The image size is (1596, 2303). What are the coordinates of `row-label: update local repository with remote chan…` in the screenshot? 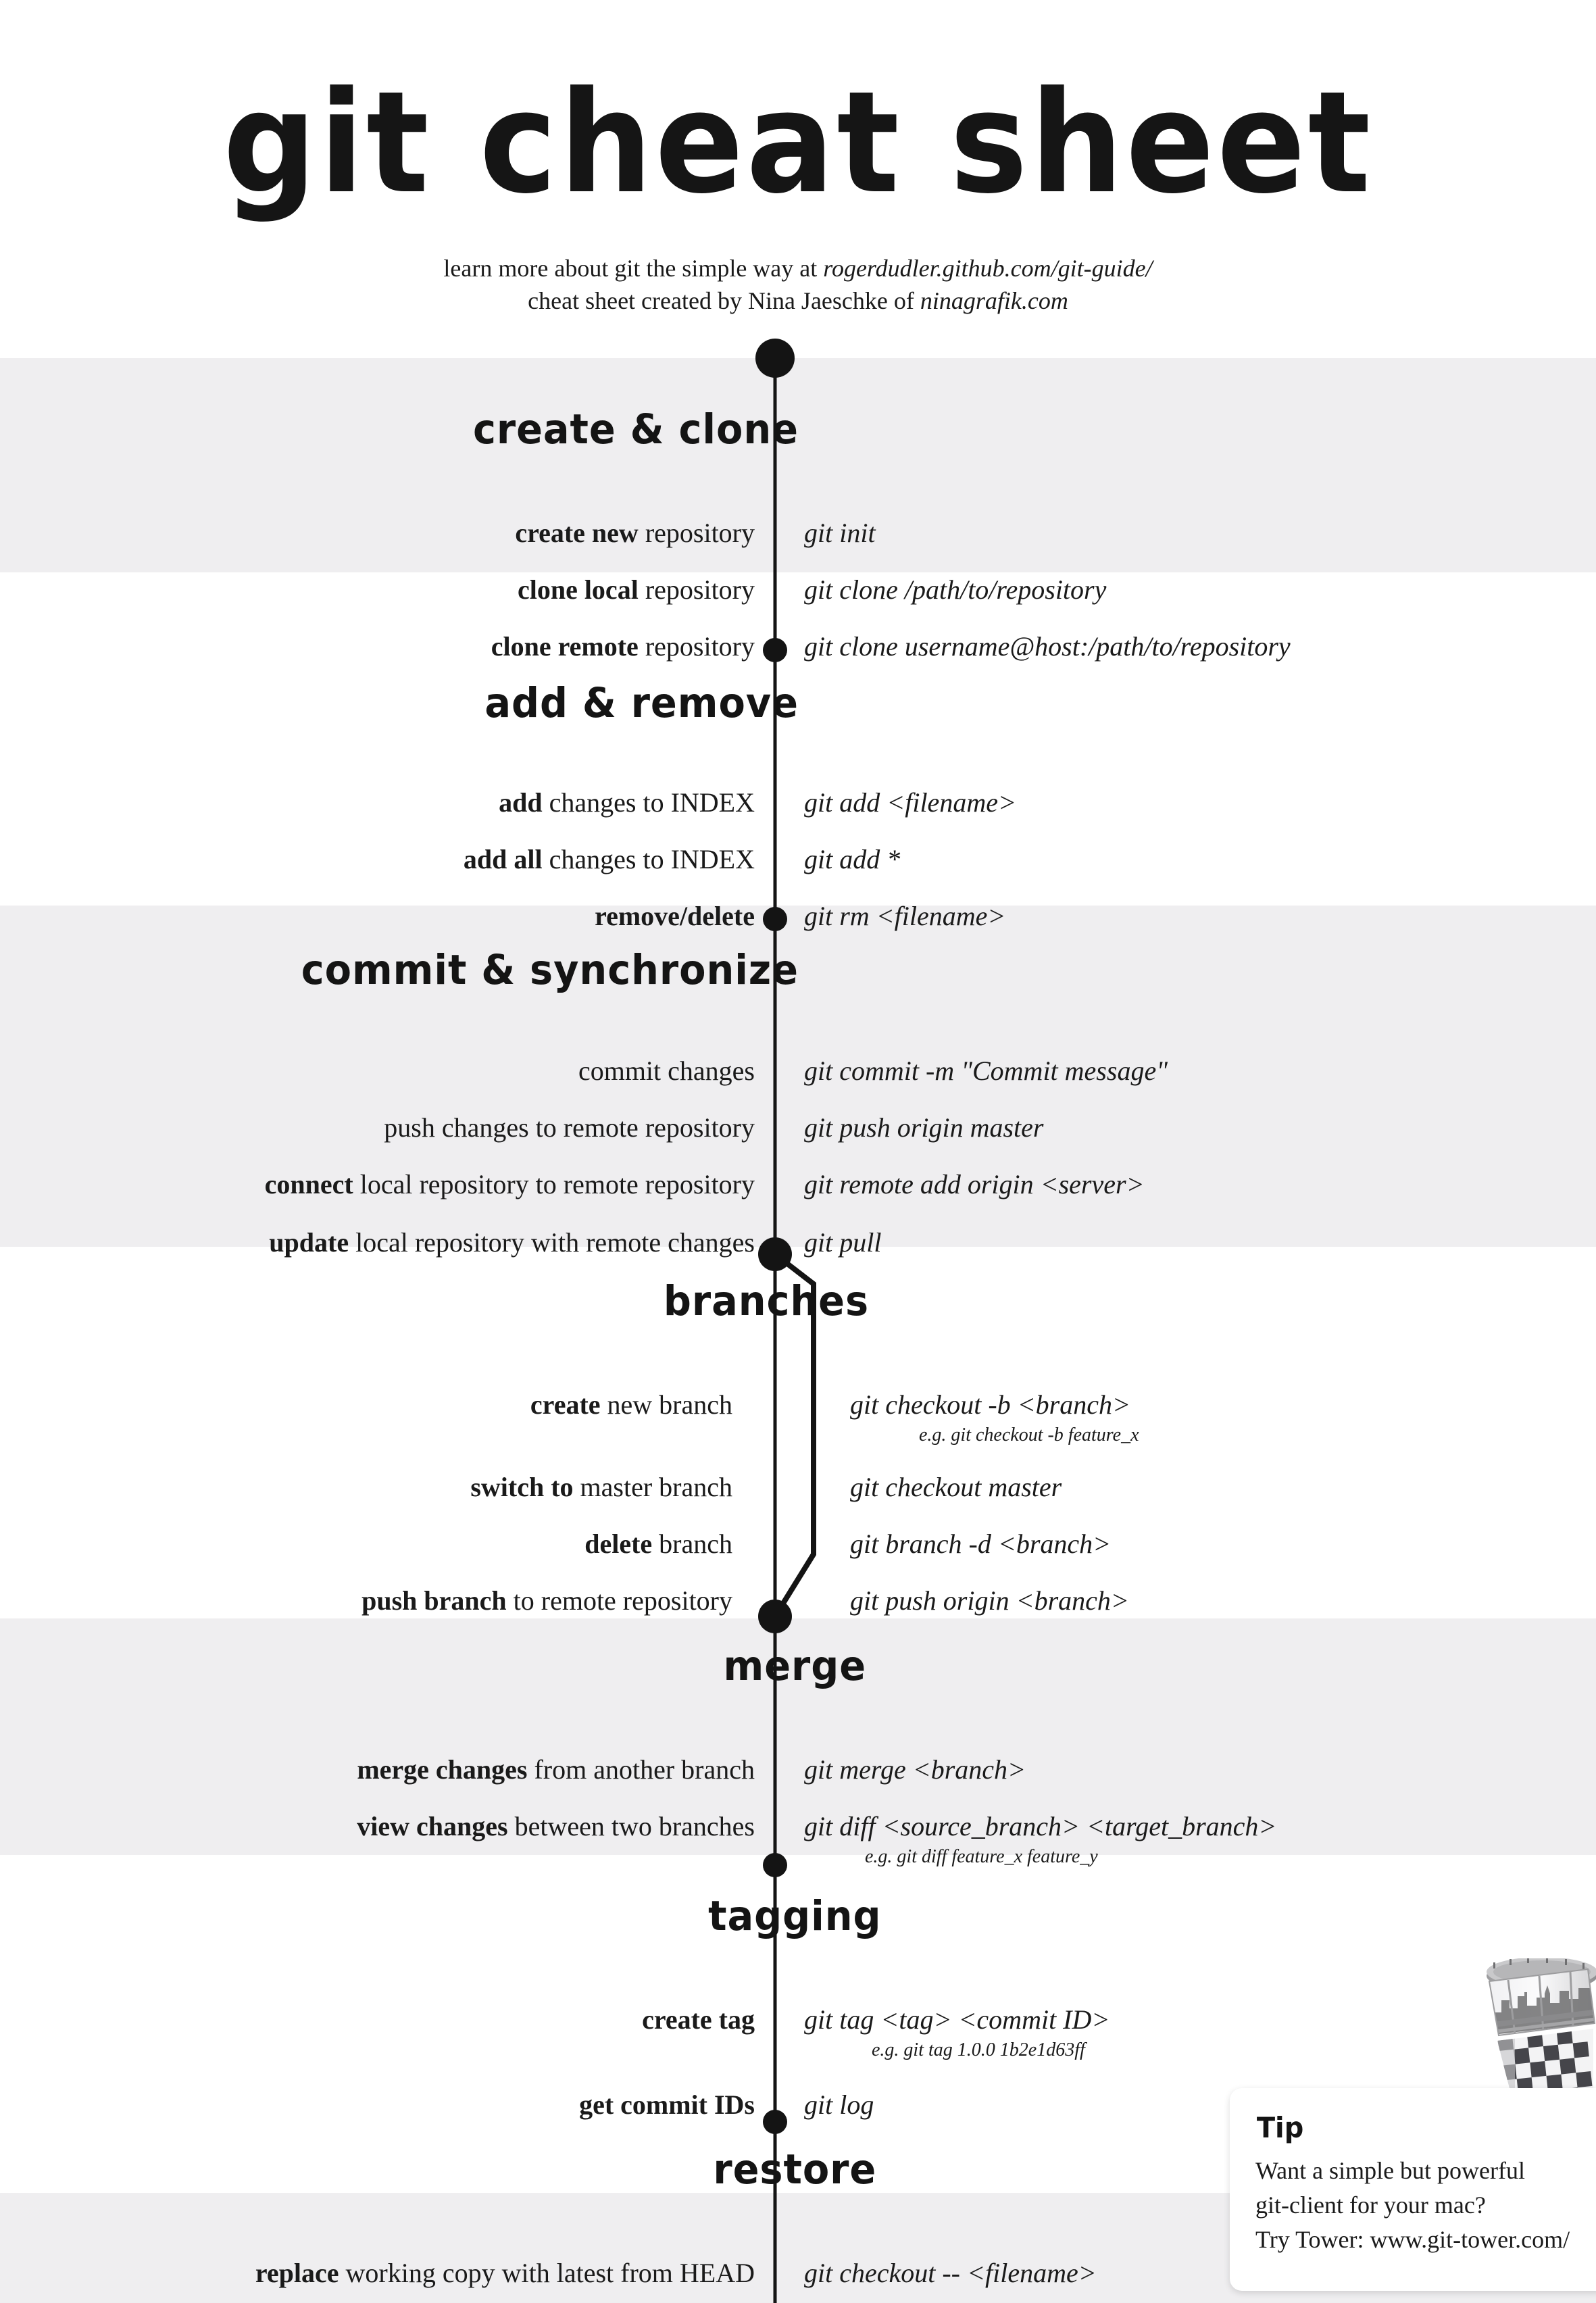 It's located at (512, 1243).